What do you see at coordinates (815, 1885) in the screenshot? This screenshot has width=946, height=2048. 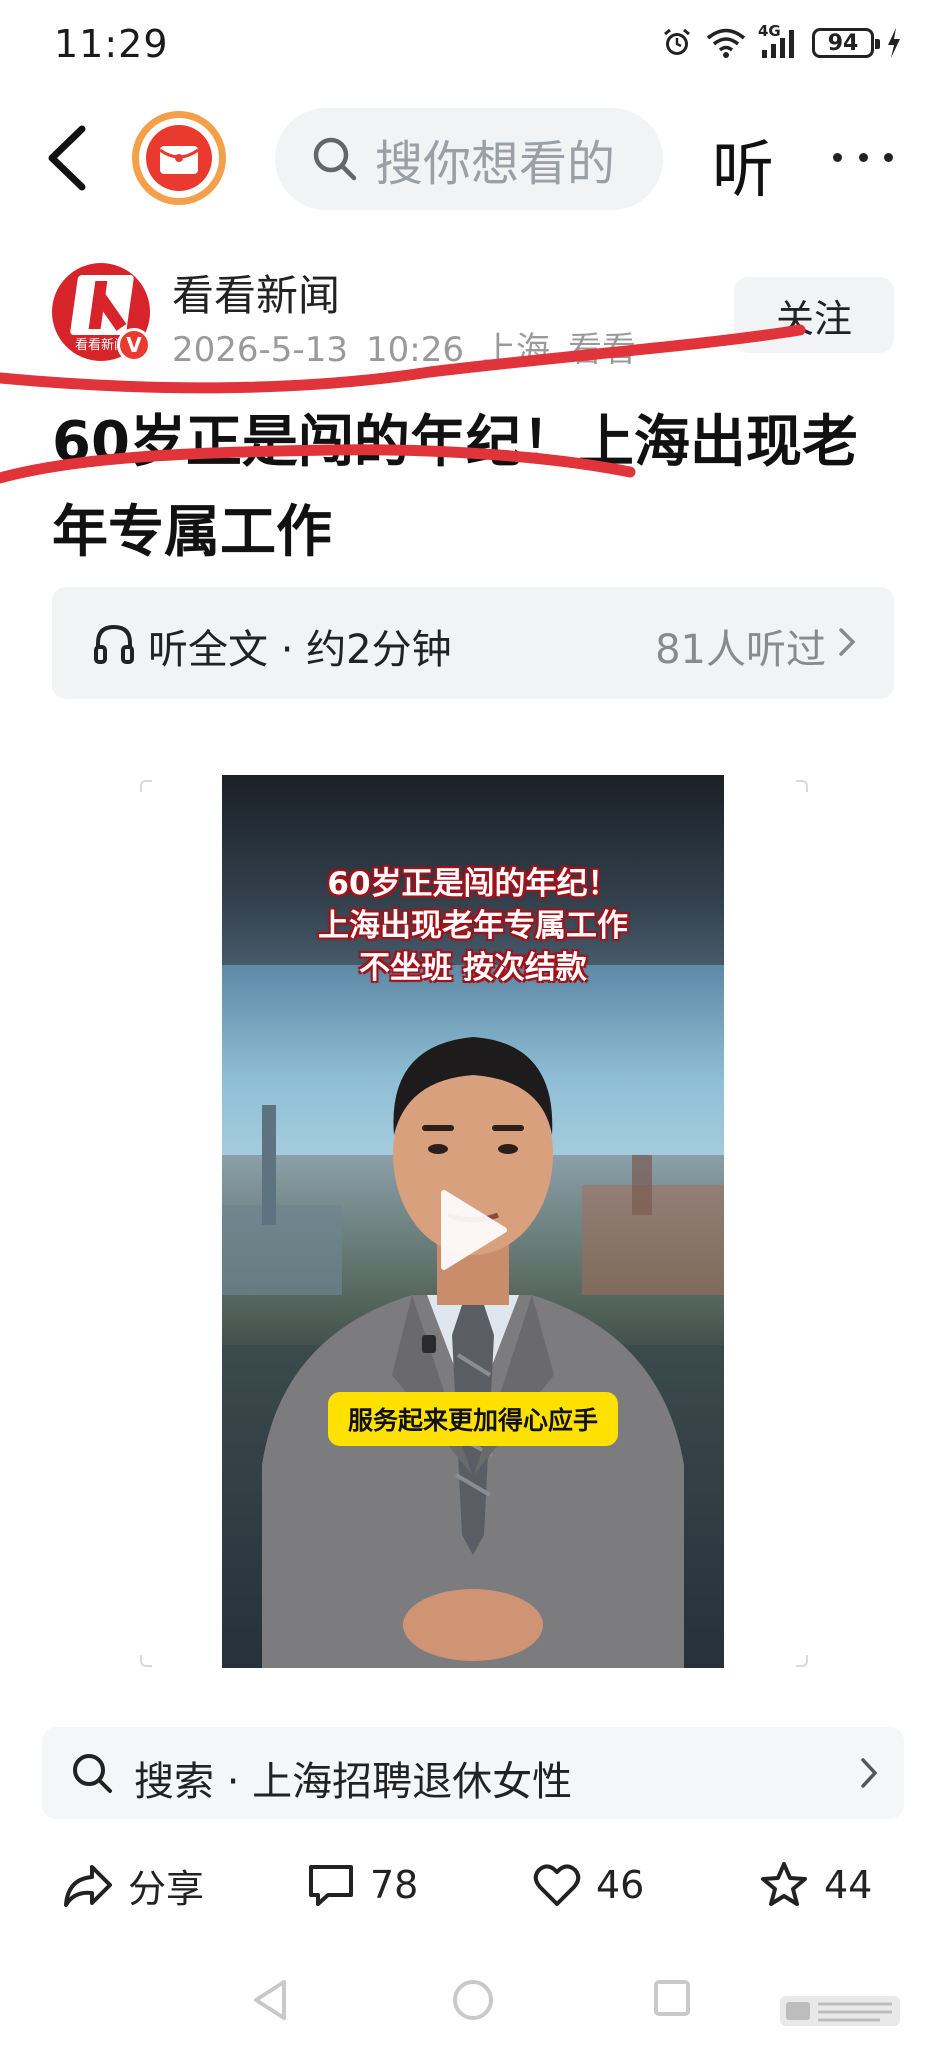 I see `favorite-button: 44` at bounding box center [815, 1885].